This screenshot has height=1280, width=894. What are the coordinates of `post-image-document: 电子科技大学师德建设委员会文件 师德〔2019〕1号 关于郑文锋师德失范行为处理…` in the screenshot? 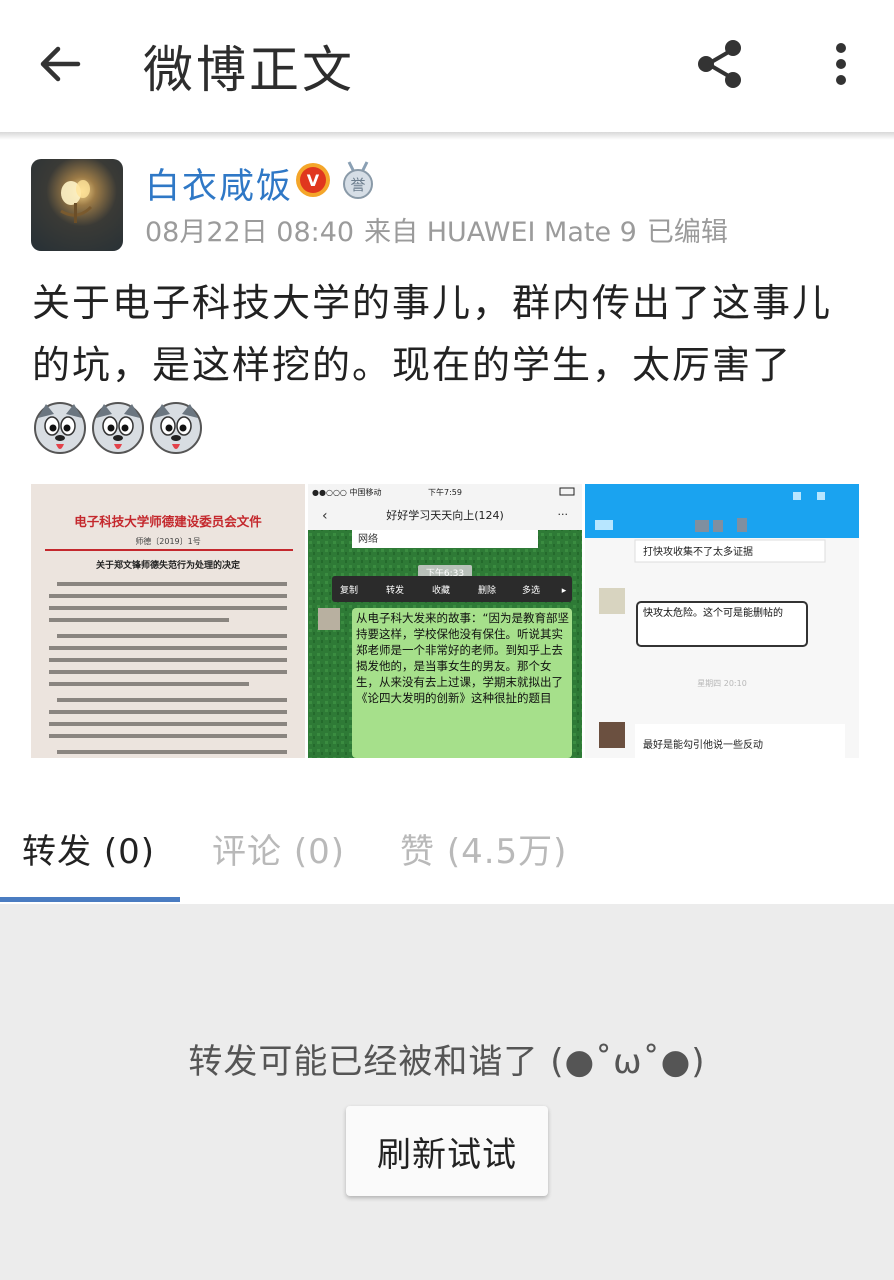 It's located at (168, 621).